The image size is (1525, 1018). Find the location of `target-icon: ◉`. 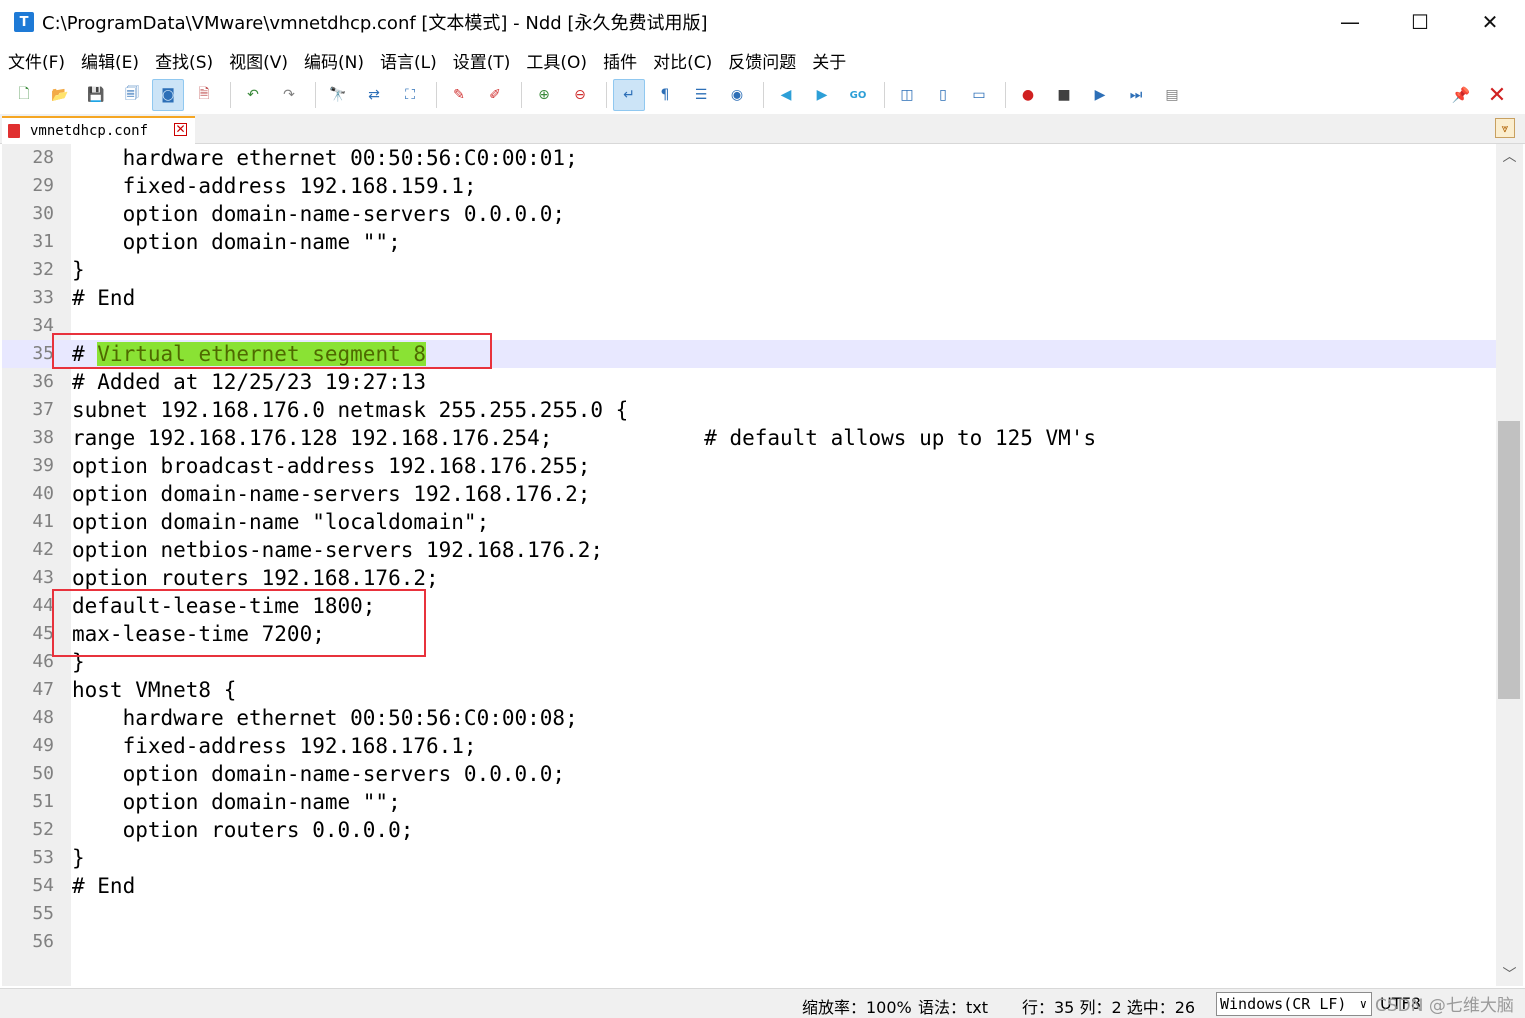

target-icon: ◉ is located at coordinates (737, 95).